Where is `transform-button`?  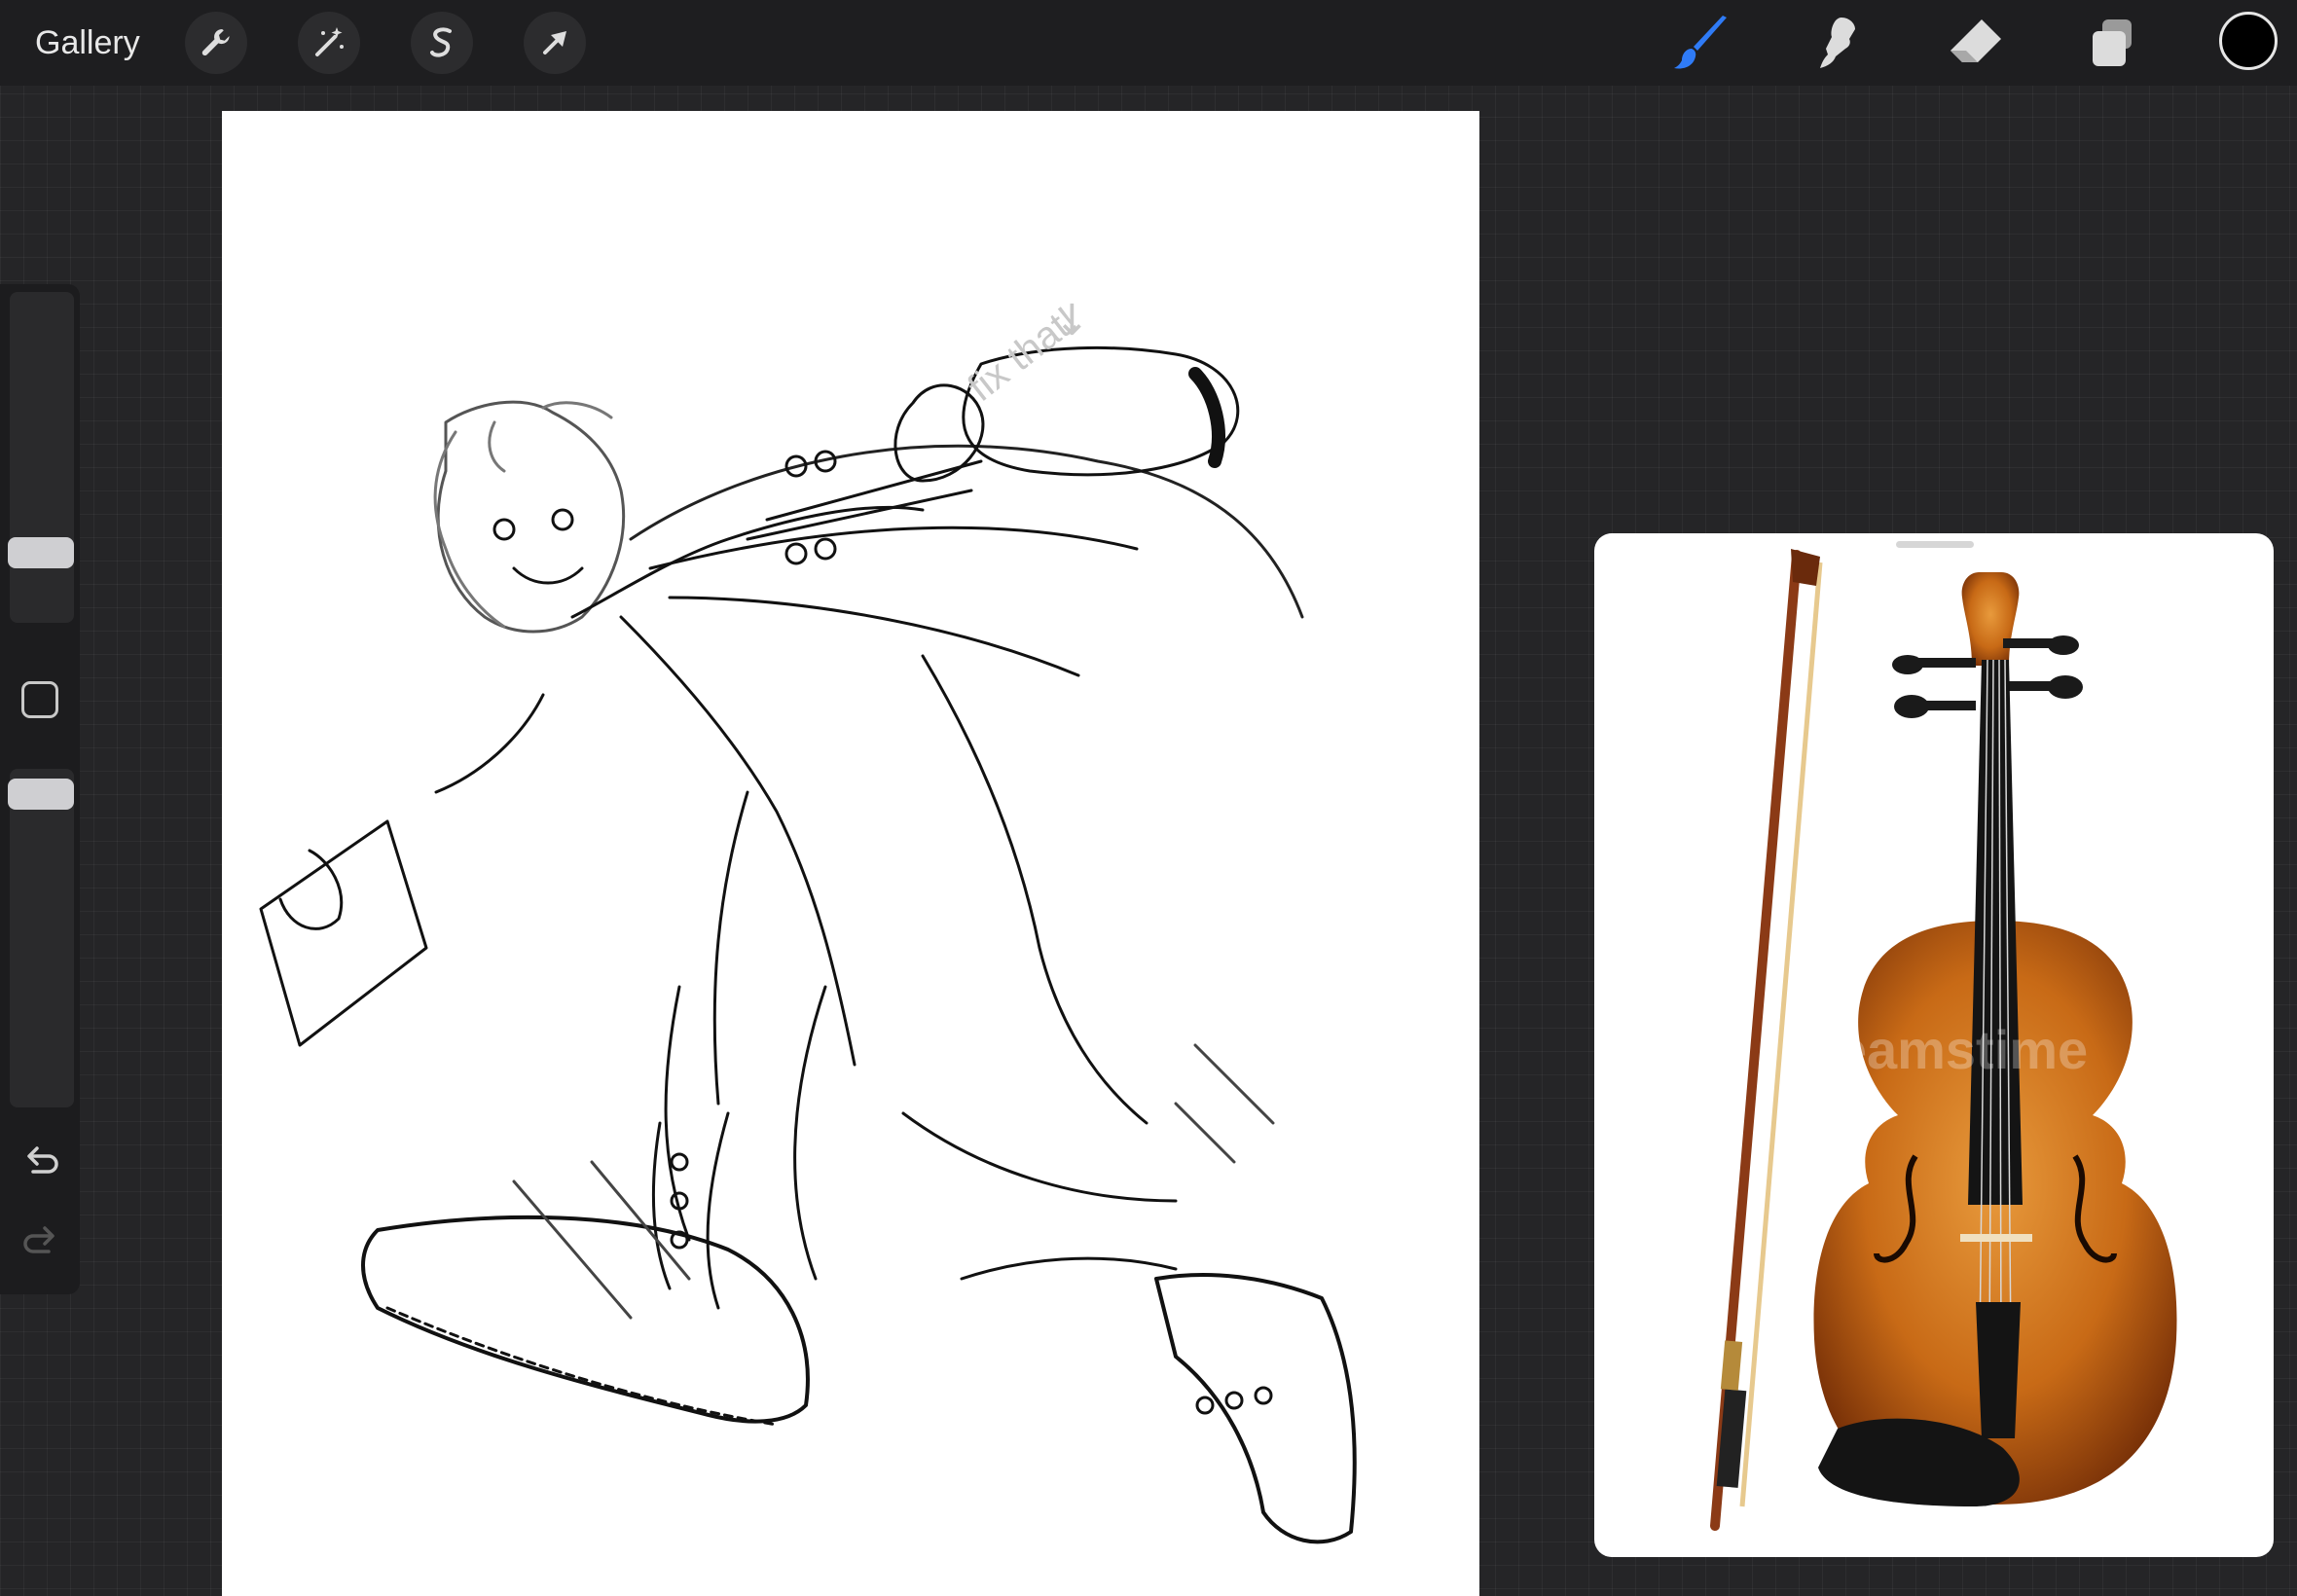 transform-button is located at coordinates (555, 43).